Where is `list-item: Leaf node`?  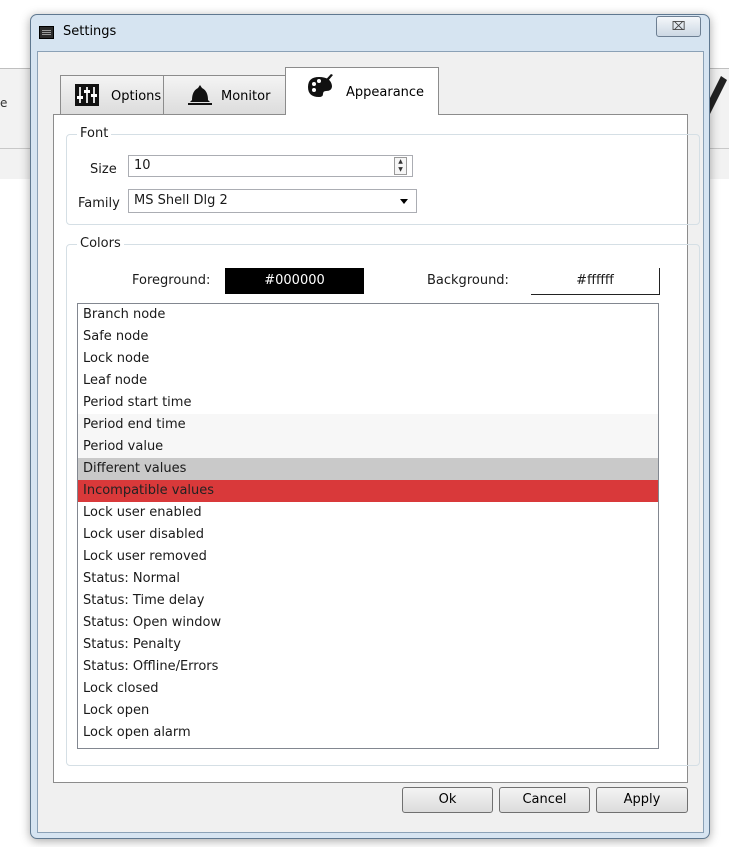
list-item: Leaf node is located at coordinates (368, 381).